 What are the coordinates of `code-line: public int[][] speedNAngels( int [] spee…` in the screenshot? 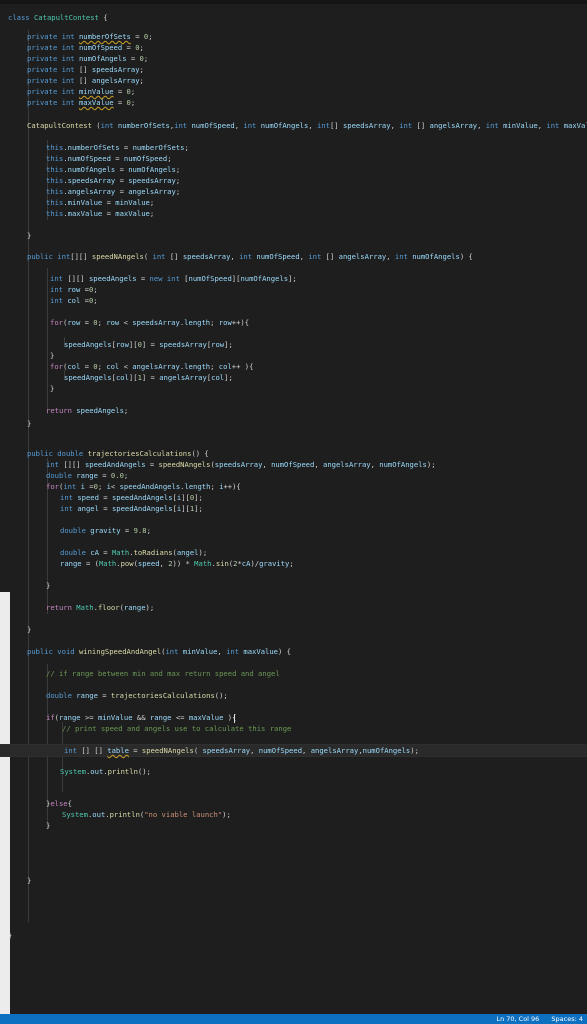 It's located at (293, 256).